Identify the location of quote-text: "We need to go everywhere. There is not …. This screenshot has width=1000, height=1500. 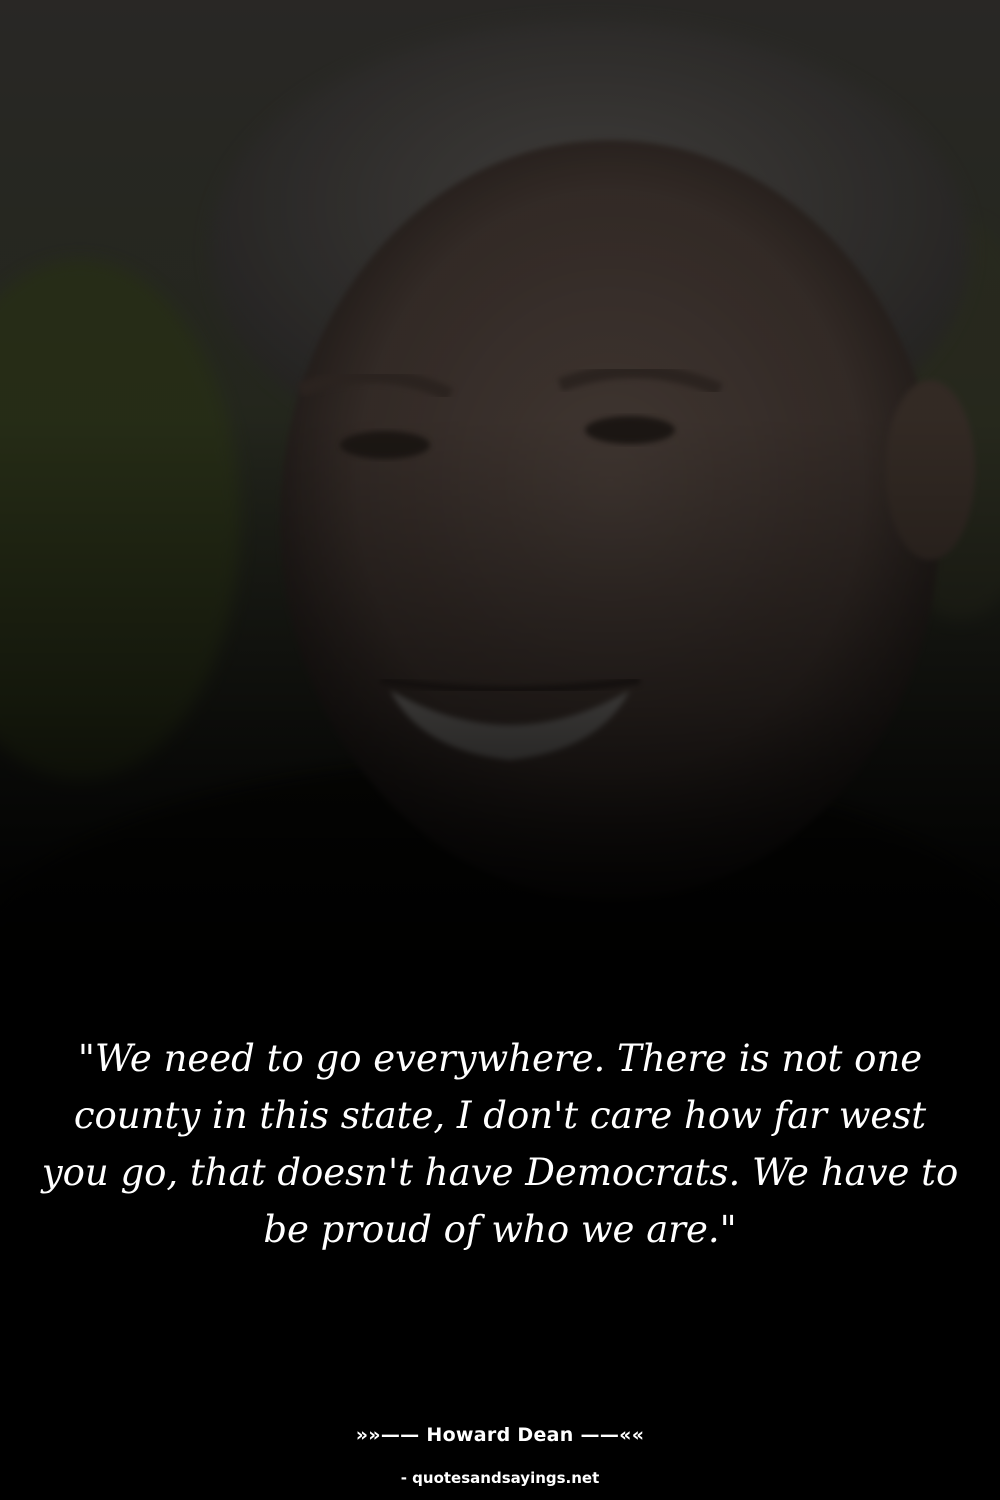
(500, 1144).